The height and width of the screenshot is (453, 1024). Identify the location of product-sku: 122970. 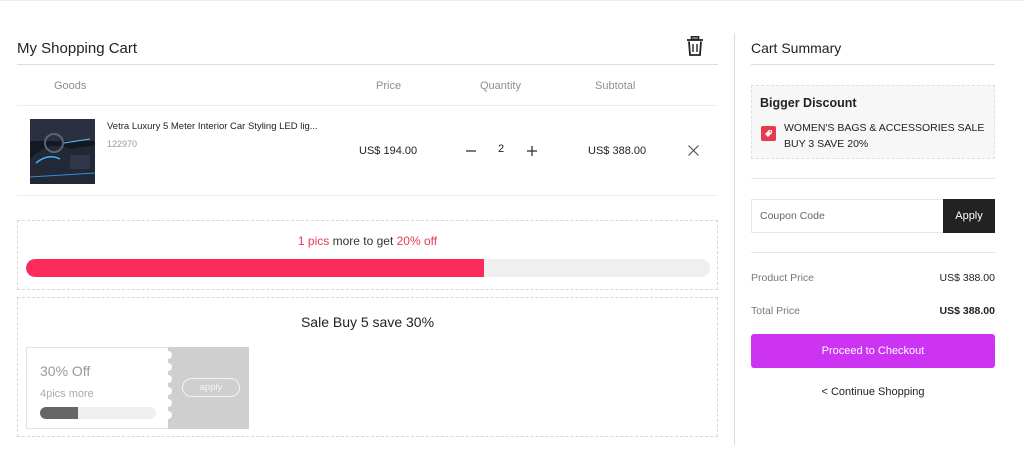
(122, 144).